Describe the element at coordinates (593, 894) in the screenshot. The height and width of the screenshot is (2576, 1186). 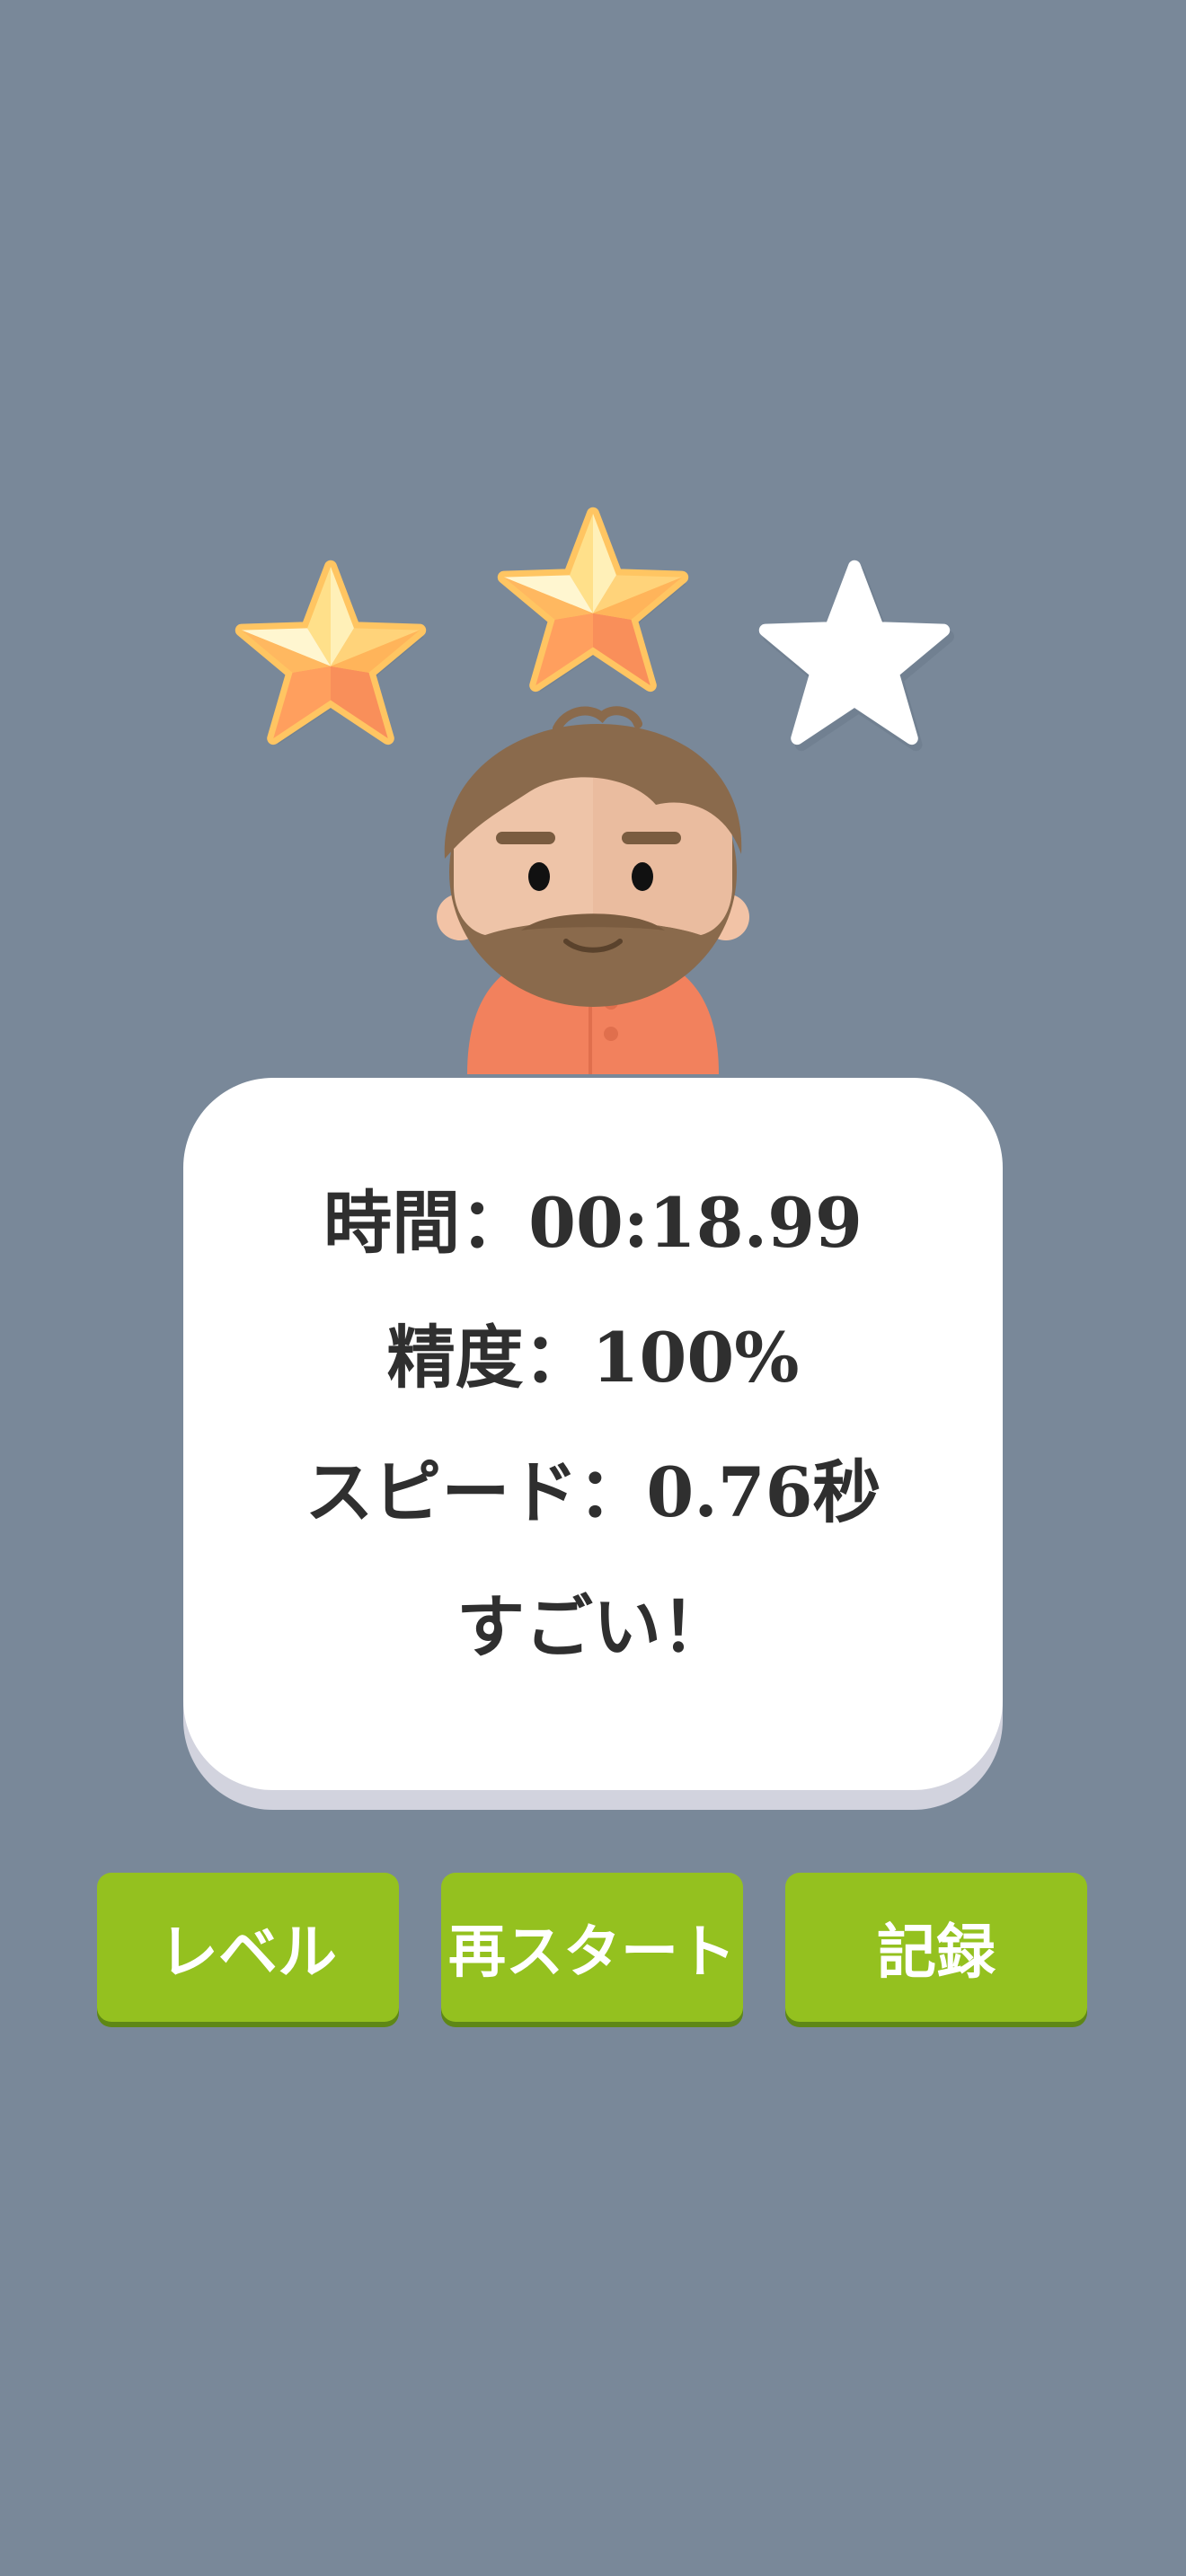
I see `avatar` at that location.